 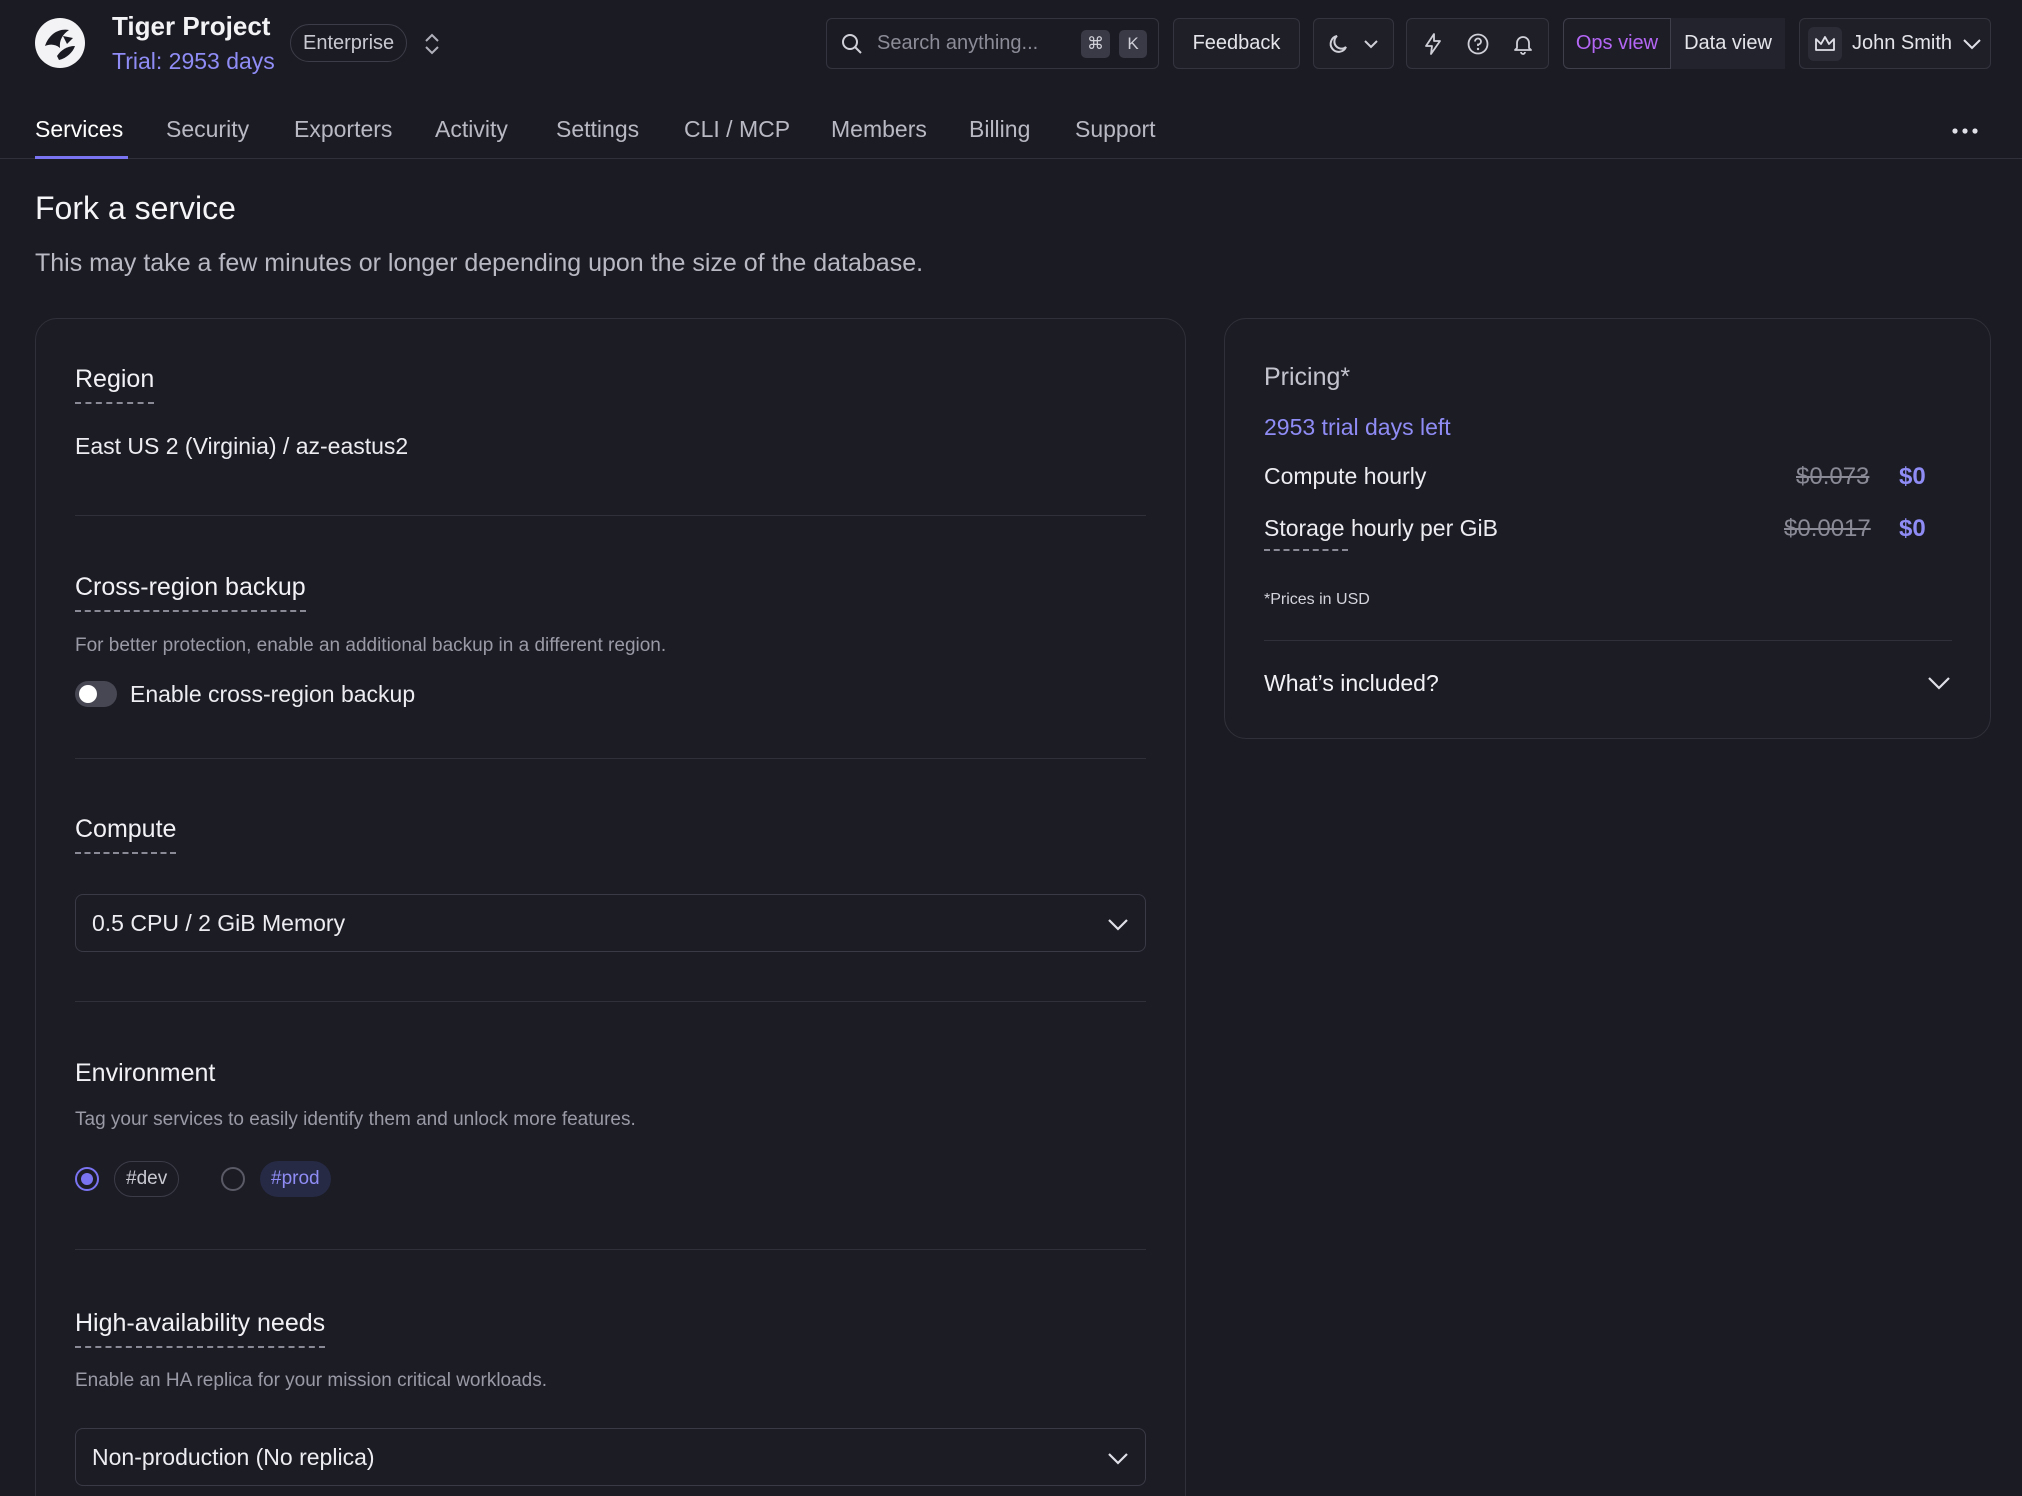 I want to click on shortcut-cmd-key: ⌘, so click(x=1095, y=44).